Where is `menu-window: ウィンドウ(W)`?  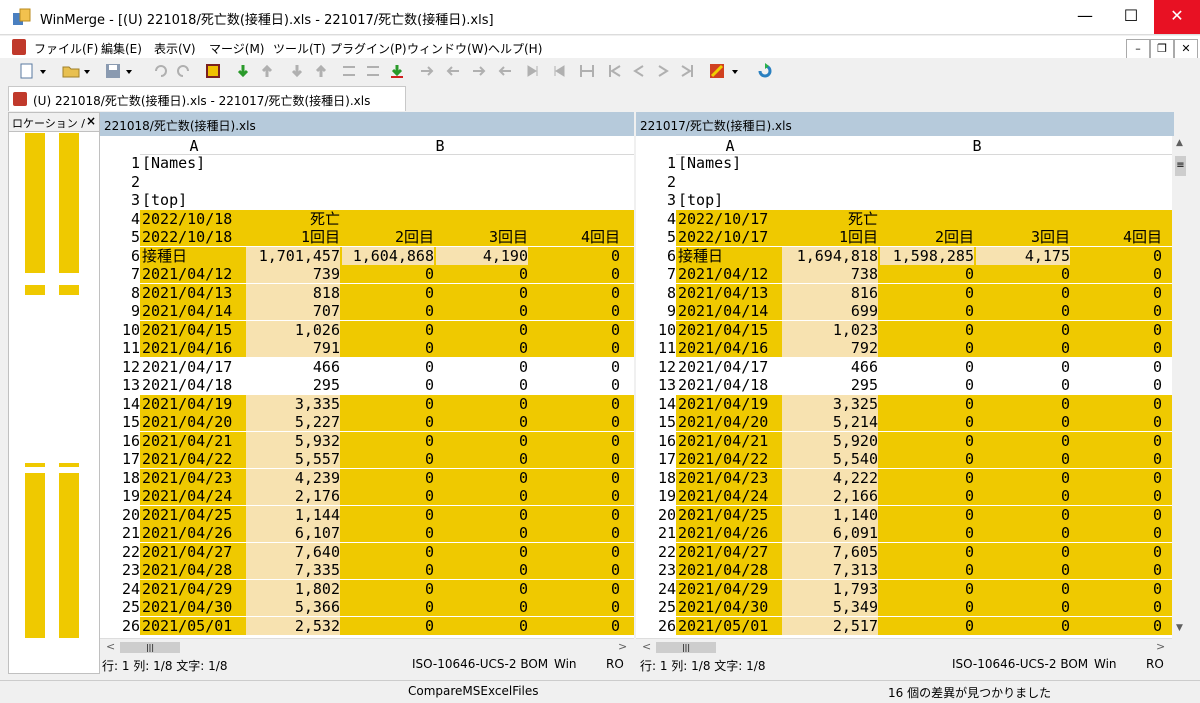 menu-window: ウィンドウ(W) is located at coordinates (447, 48).